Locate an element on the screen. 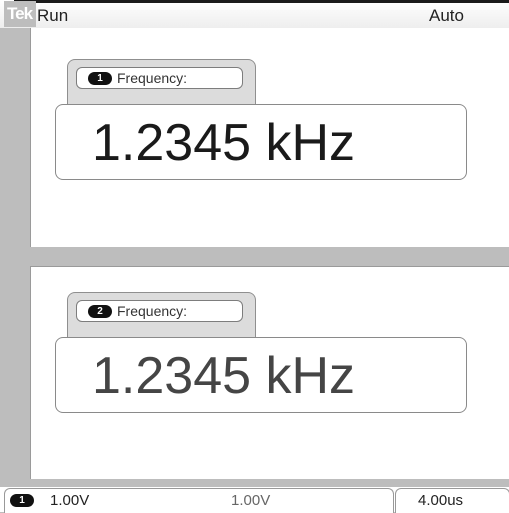 The image size is (509, 513). measurement-value-1: 1.2345 kHz is located at coordinates (224, 143).